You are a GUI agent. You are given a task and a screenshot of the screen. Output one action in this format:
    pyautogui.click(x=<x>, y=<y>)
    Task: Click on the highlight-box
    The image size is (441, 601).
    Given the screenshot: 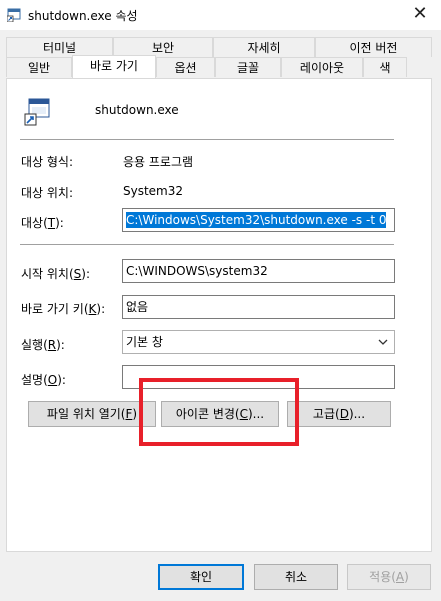 What is the action you would take?
    pyautogui.click(x=219, y=412)
    